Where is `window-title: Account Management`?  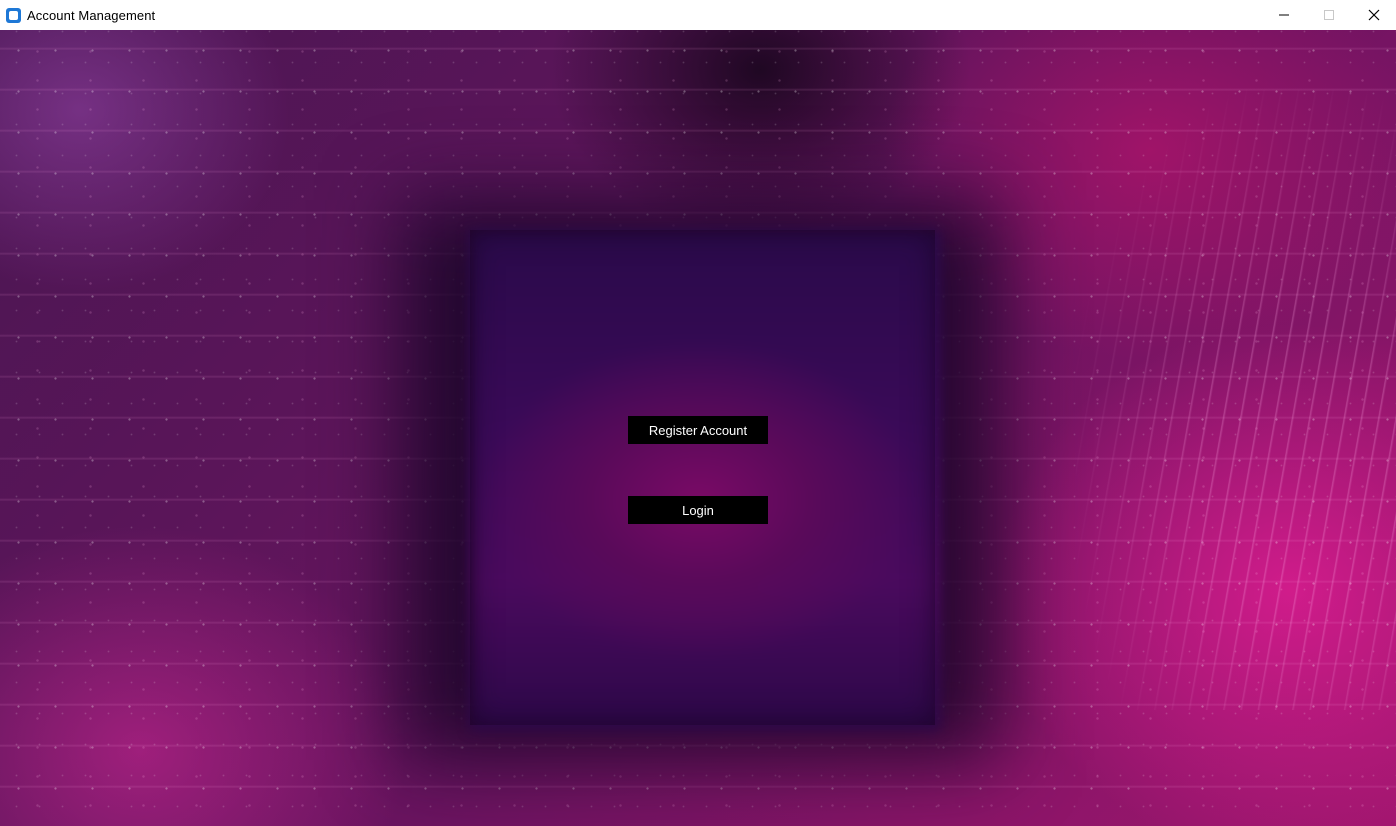 window-title: Account Management is located at coordinates (91, 15).